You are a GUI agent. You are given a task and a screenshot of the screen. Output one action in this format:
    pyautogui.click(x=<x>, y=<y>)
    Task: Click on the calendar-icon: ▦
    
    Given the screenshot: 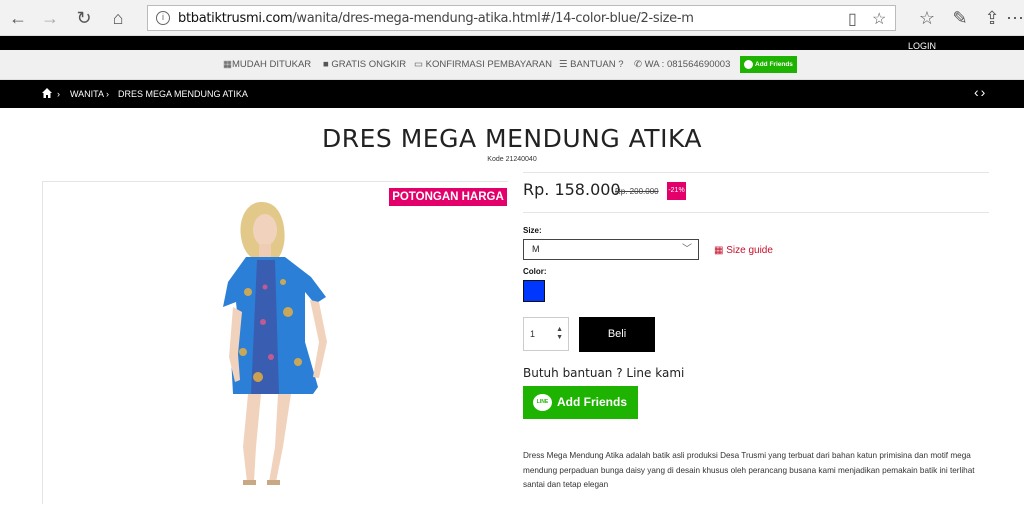 What is the action you would take?
    pyautogui.click(x=227, y=64)
    